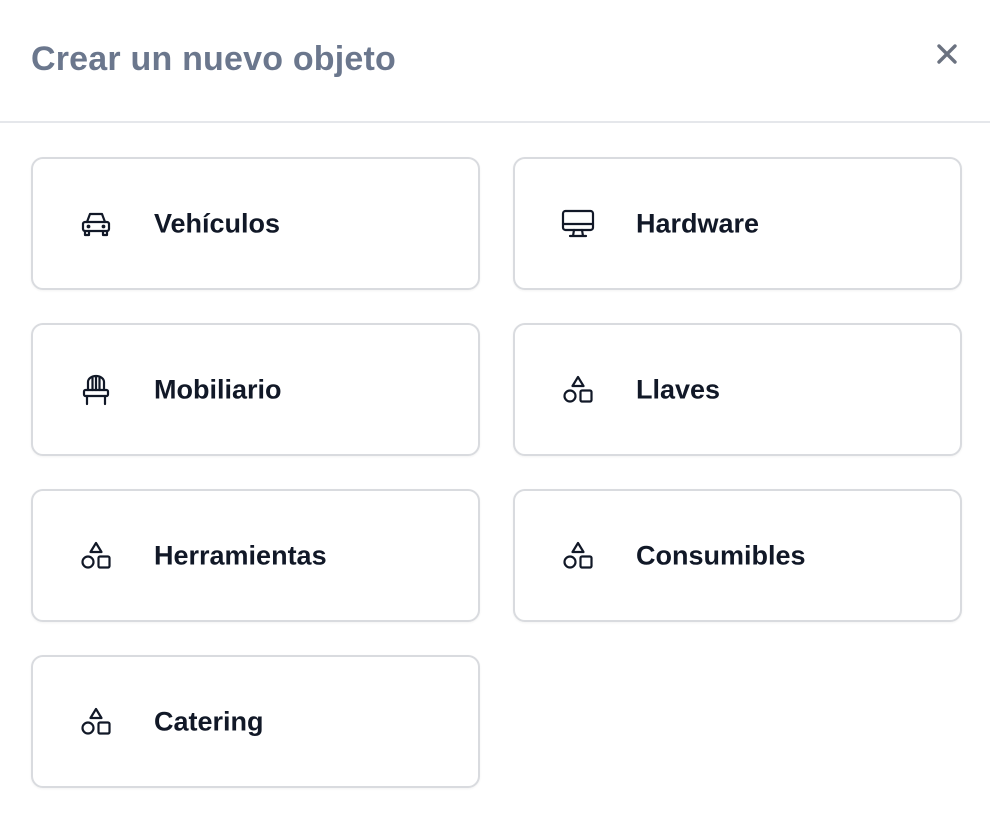 This screenshot has height=818, width=990. Describe the element at coordinates (96, 224) in the screenshot. I see `car-icon` at that location.